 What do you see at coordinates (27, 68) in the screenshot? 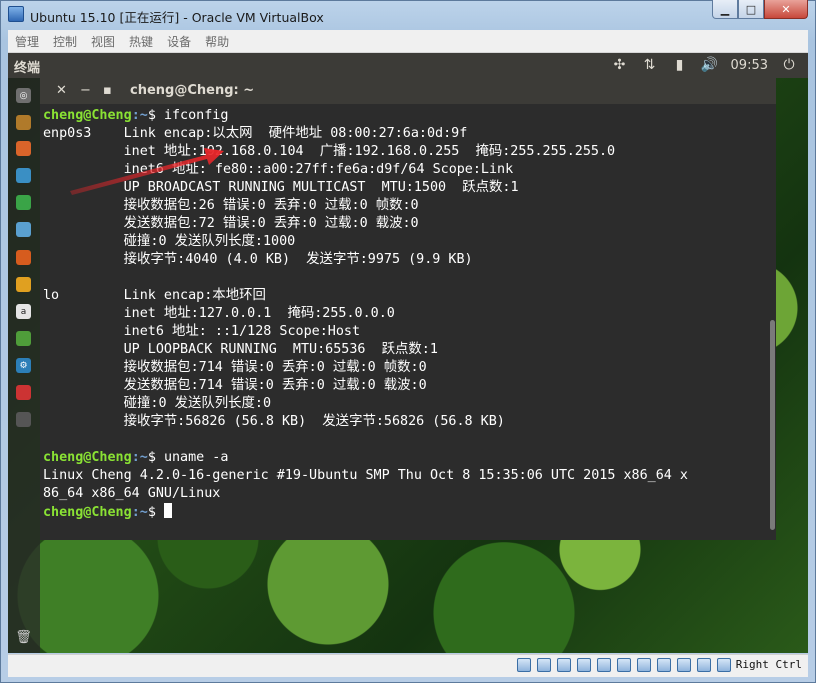
I see `active-app-label: 终端` at bounding box center [27, 68].